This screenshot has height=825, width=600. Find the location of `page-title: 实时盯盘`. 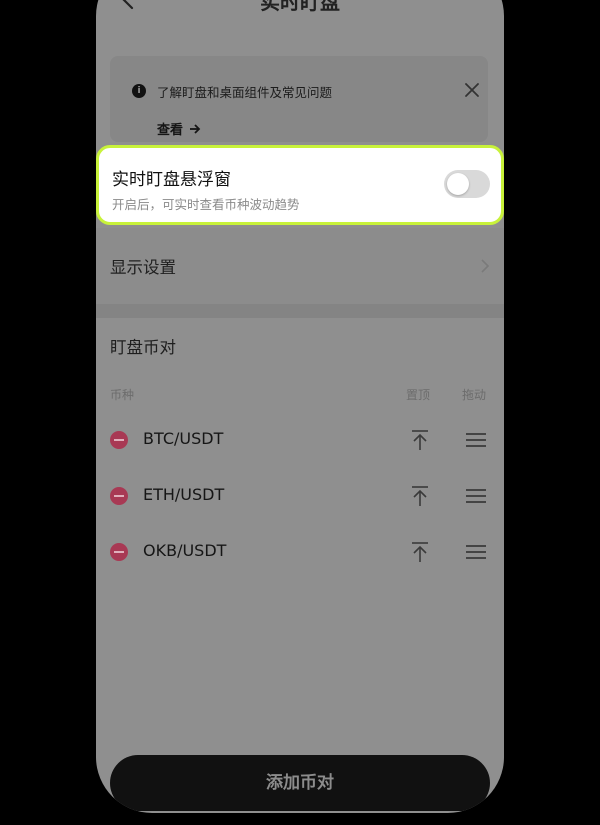

page-title: 实时盯盘 is located at coordinates (300, 7).